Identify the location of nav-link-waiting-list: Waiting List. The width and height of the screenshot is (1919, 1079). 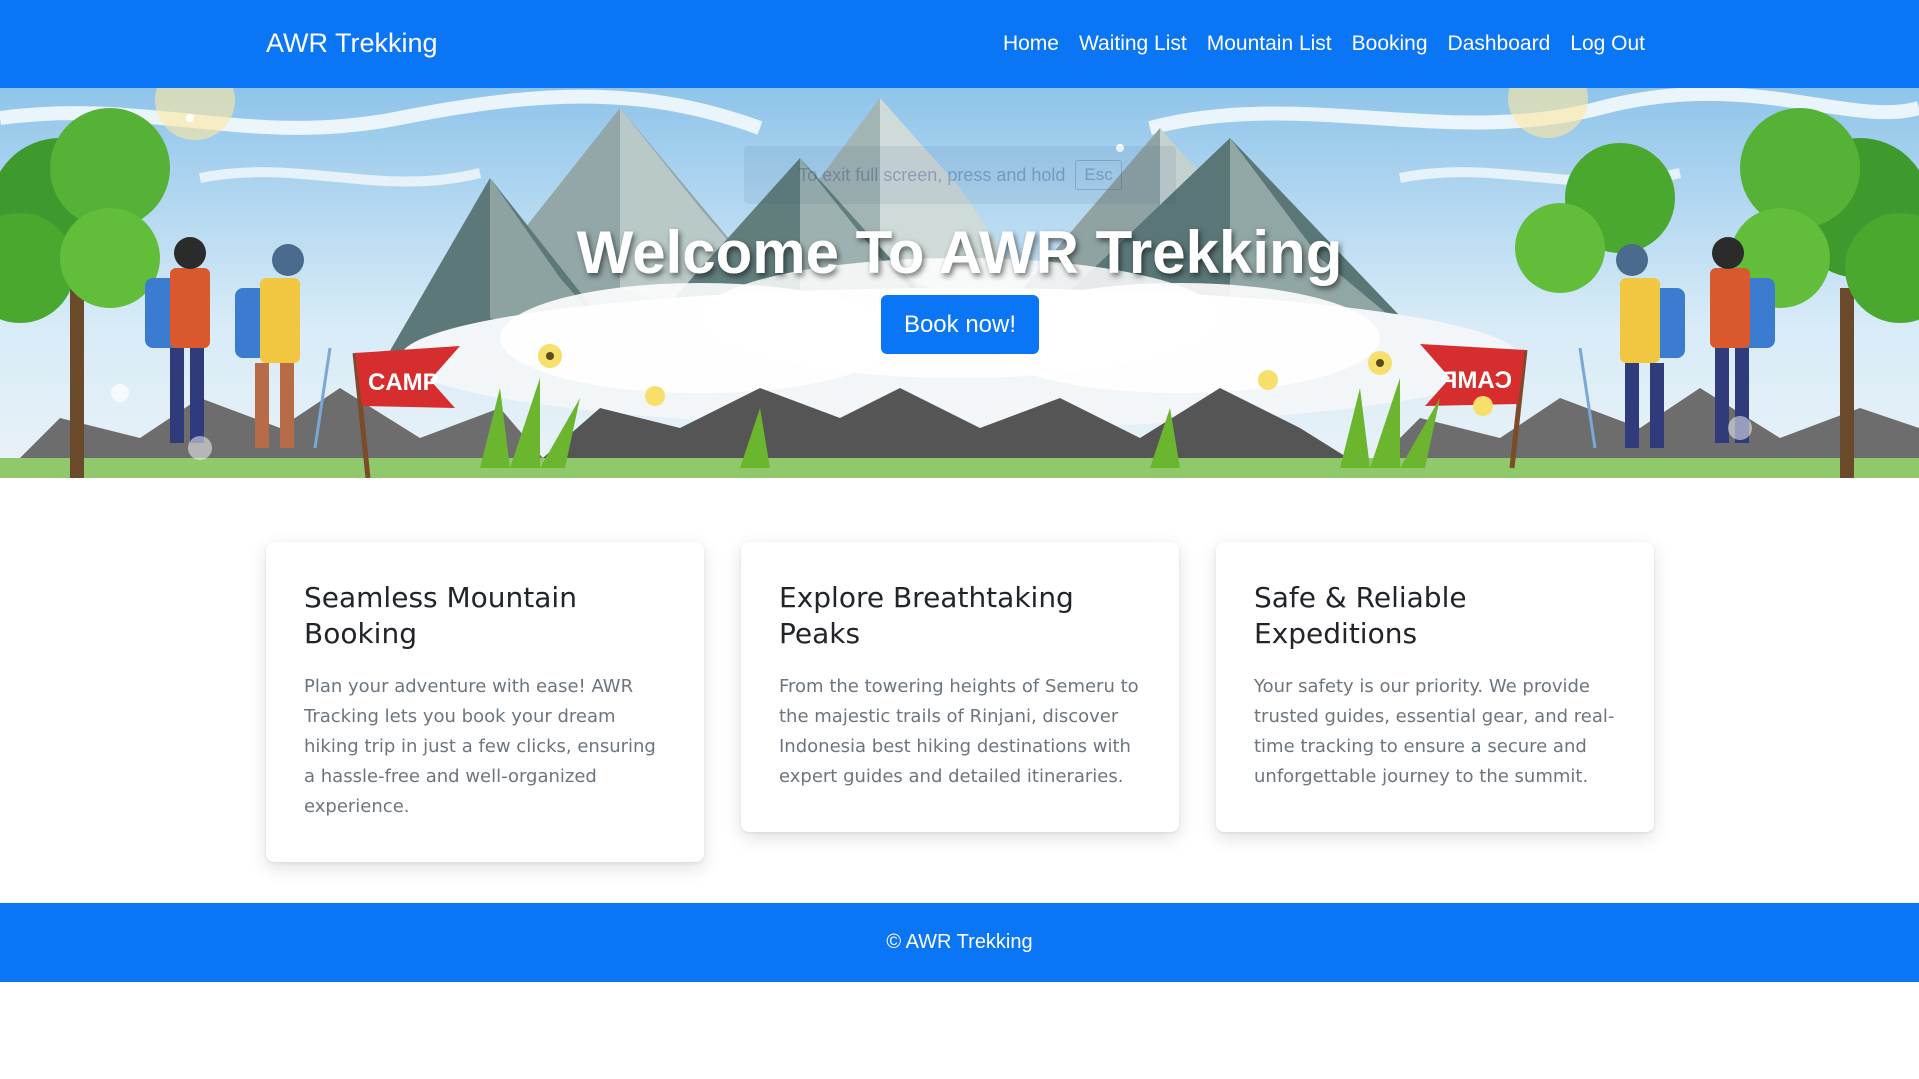
(1133, 44).